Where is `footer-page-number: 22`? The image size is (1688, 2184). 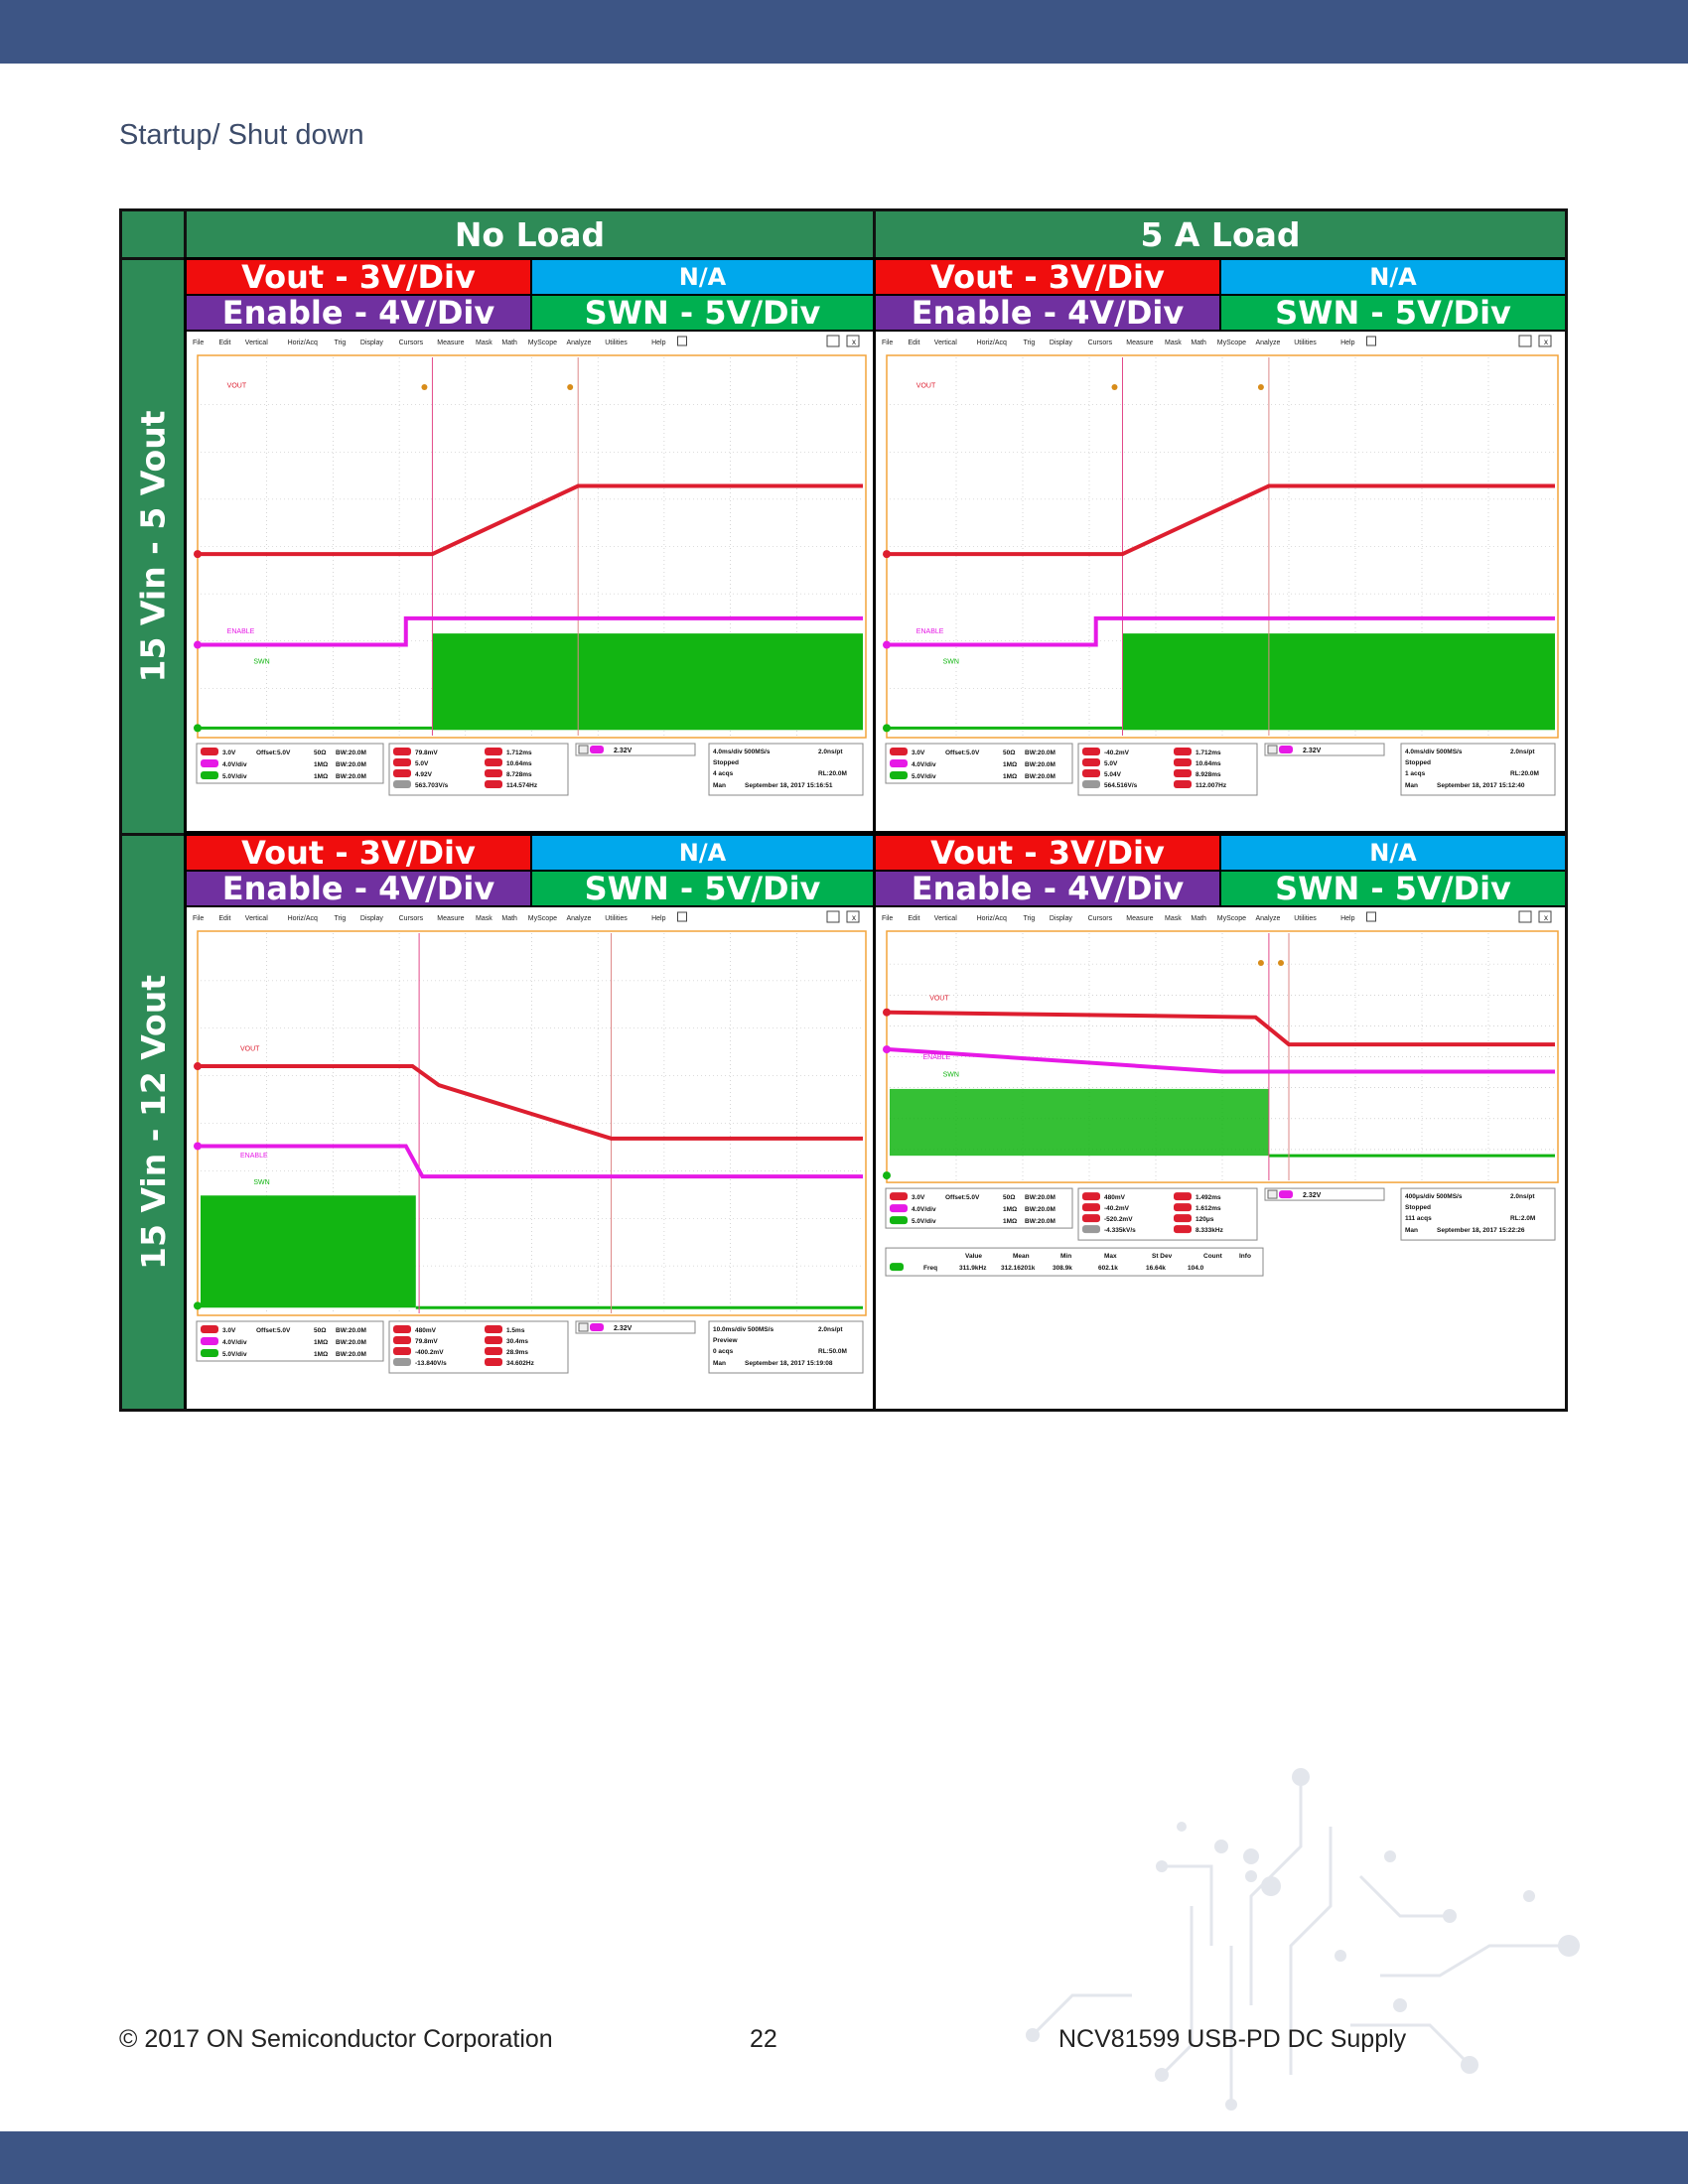 footer-page-number: 22 is located at coordinates (763, 2039).